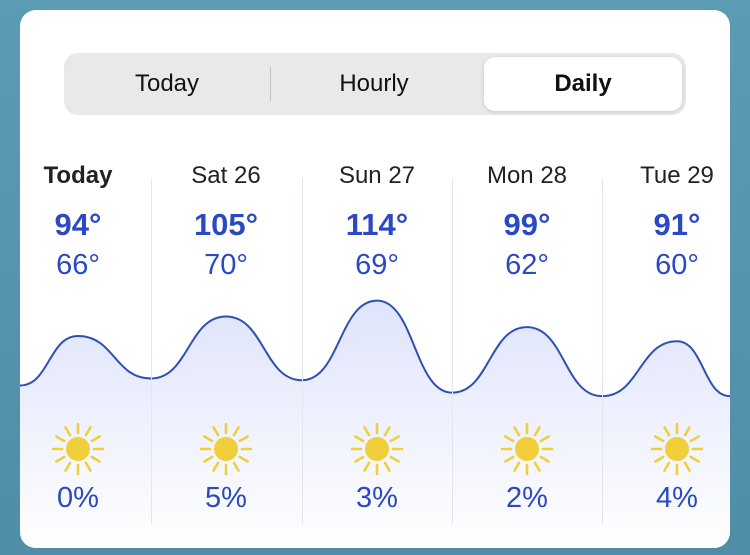  I want to click on low-temp: 70°, so click(226, 265).